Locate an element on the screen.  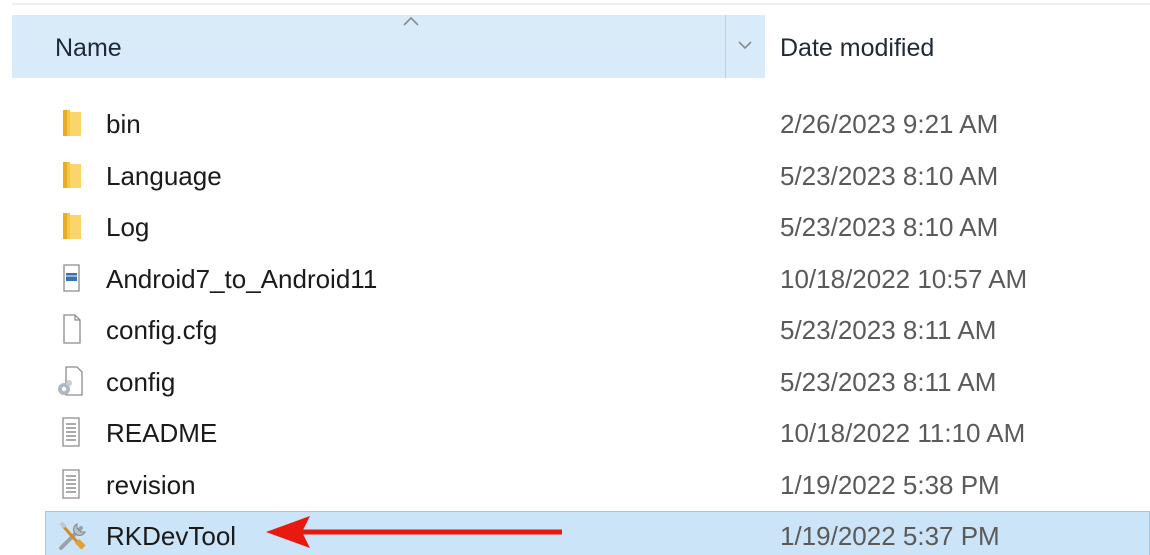
file-date-modified: 2/26/2023 9:21 AM is located at coordinates (889, 124).